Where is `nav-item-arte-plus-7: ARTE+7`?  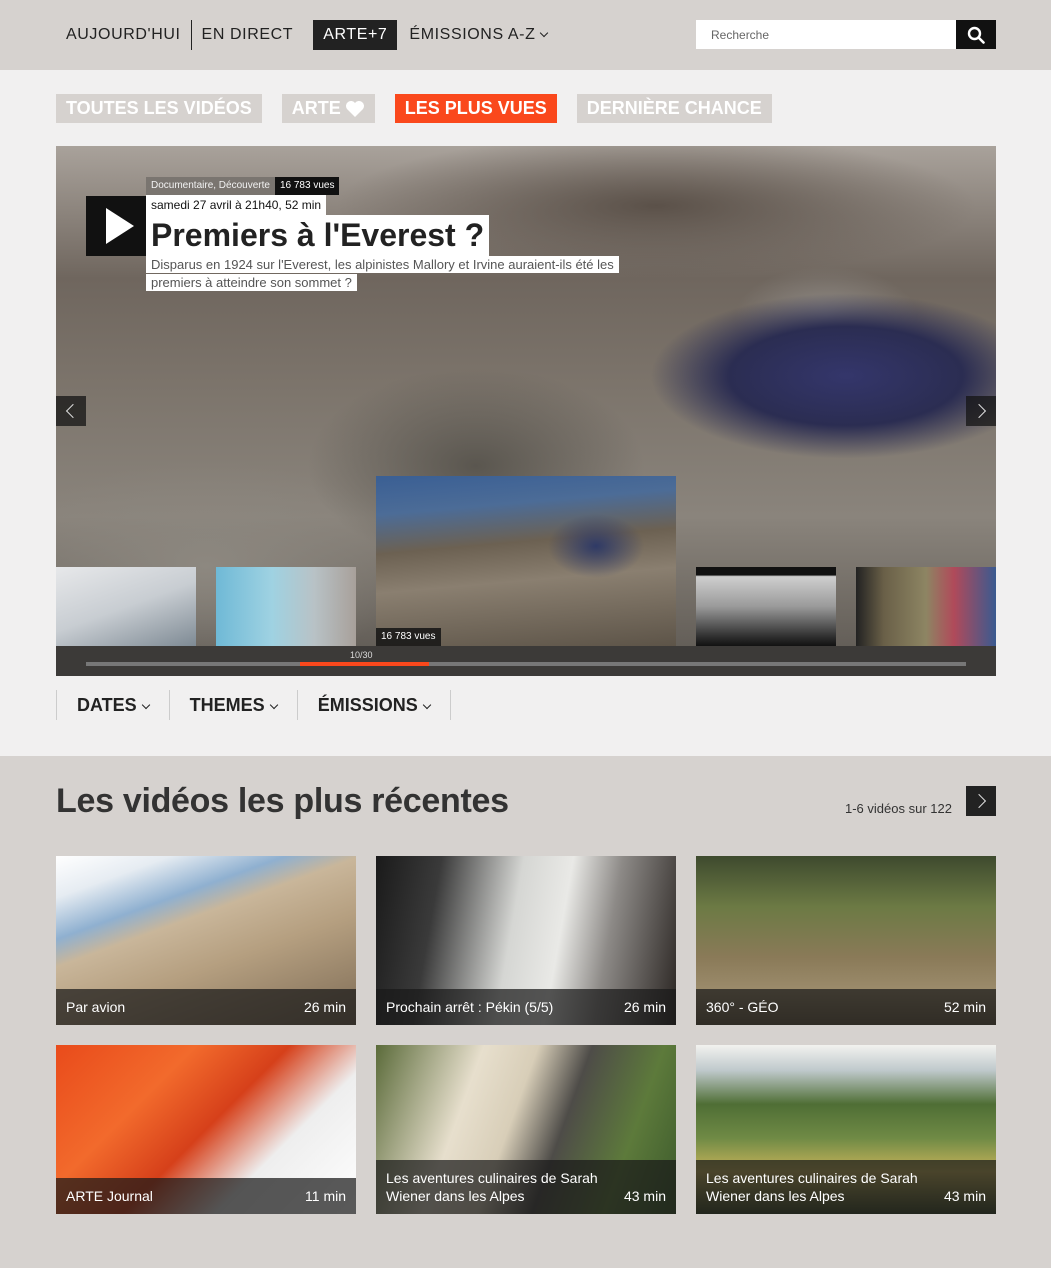
nav-item-arte-plus-7: ARTE+7 is located at coordinates (355, 35).